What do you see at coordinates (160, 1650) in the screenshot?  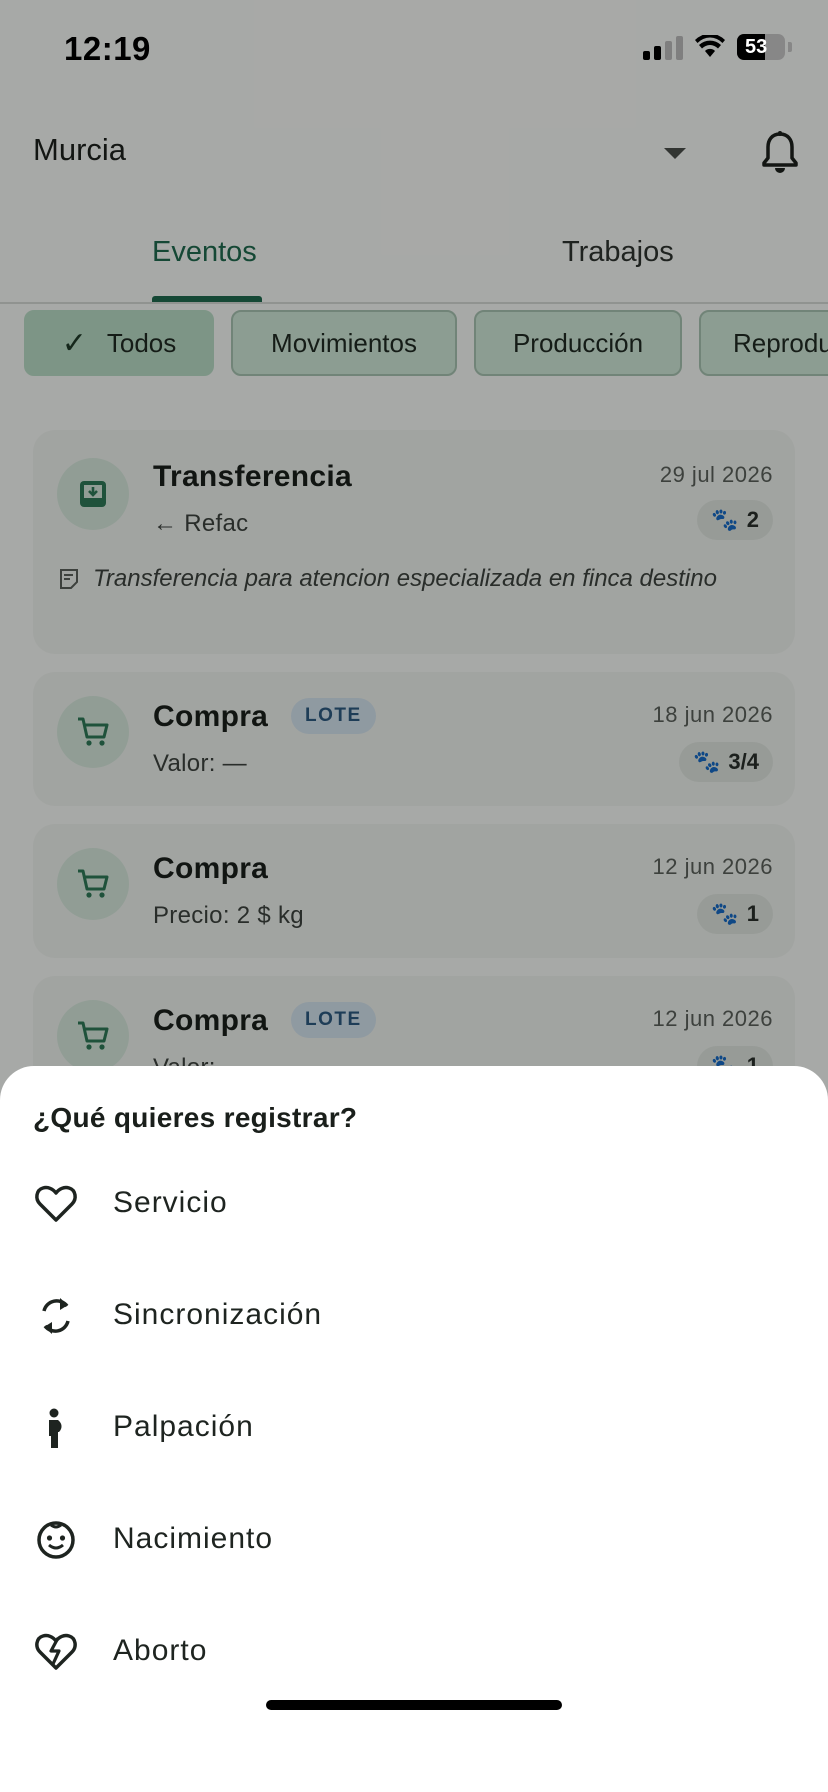 I see `sheet-item-label: Aborto` at bounding box center [160, 1650].